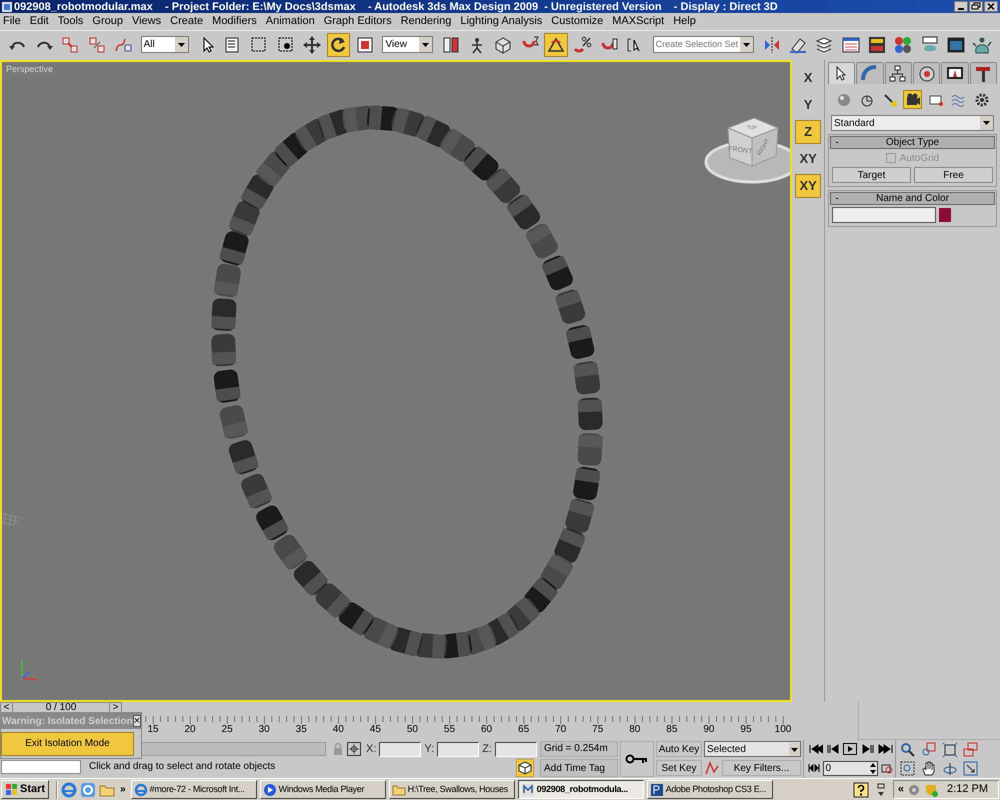  Describe the element at coordinates (679, 749) in the screenshot. I see `auto-key-button: Auto Key` at that location.